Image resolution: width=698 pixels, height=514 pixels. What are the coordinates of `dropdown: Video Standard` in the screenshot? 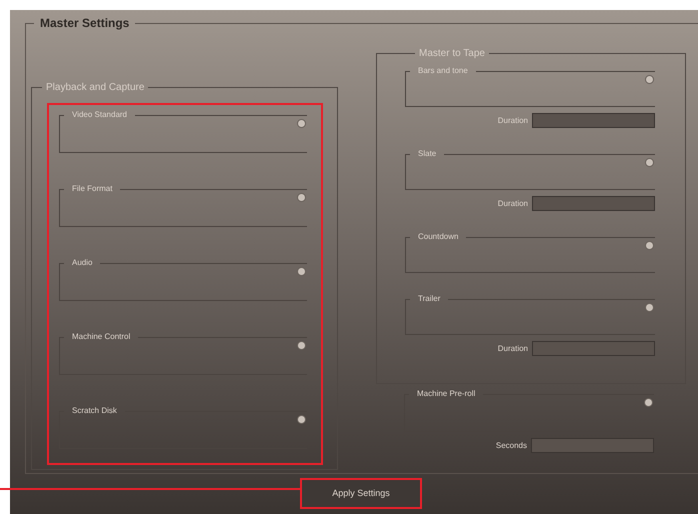 It's located at (183, 132).